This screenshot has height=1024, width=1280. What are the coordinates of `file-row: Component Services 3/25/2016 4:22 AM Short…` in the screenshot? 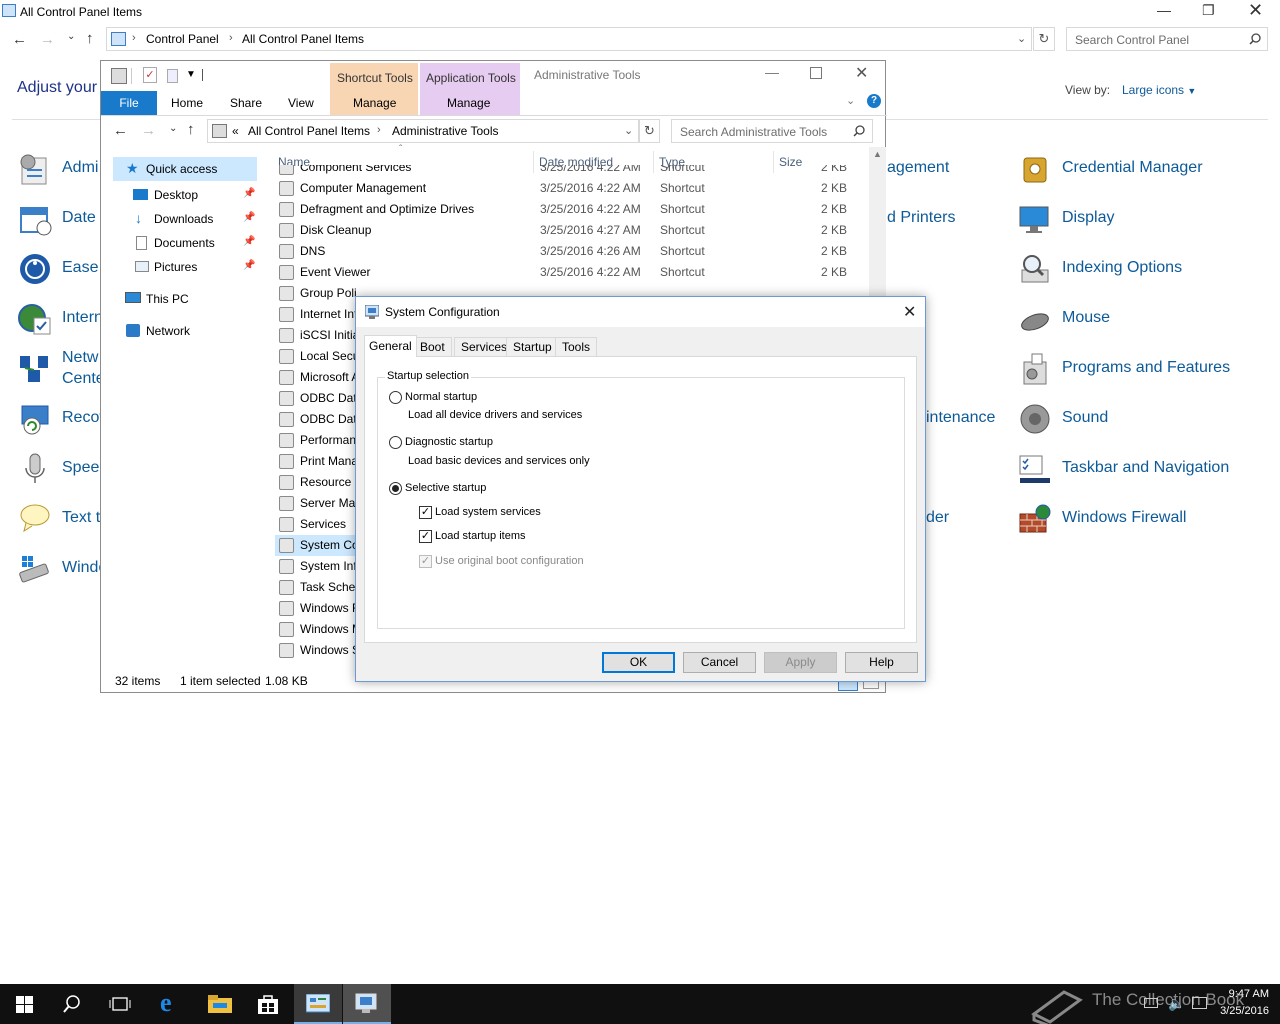 It's located at (565, 171).